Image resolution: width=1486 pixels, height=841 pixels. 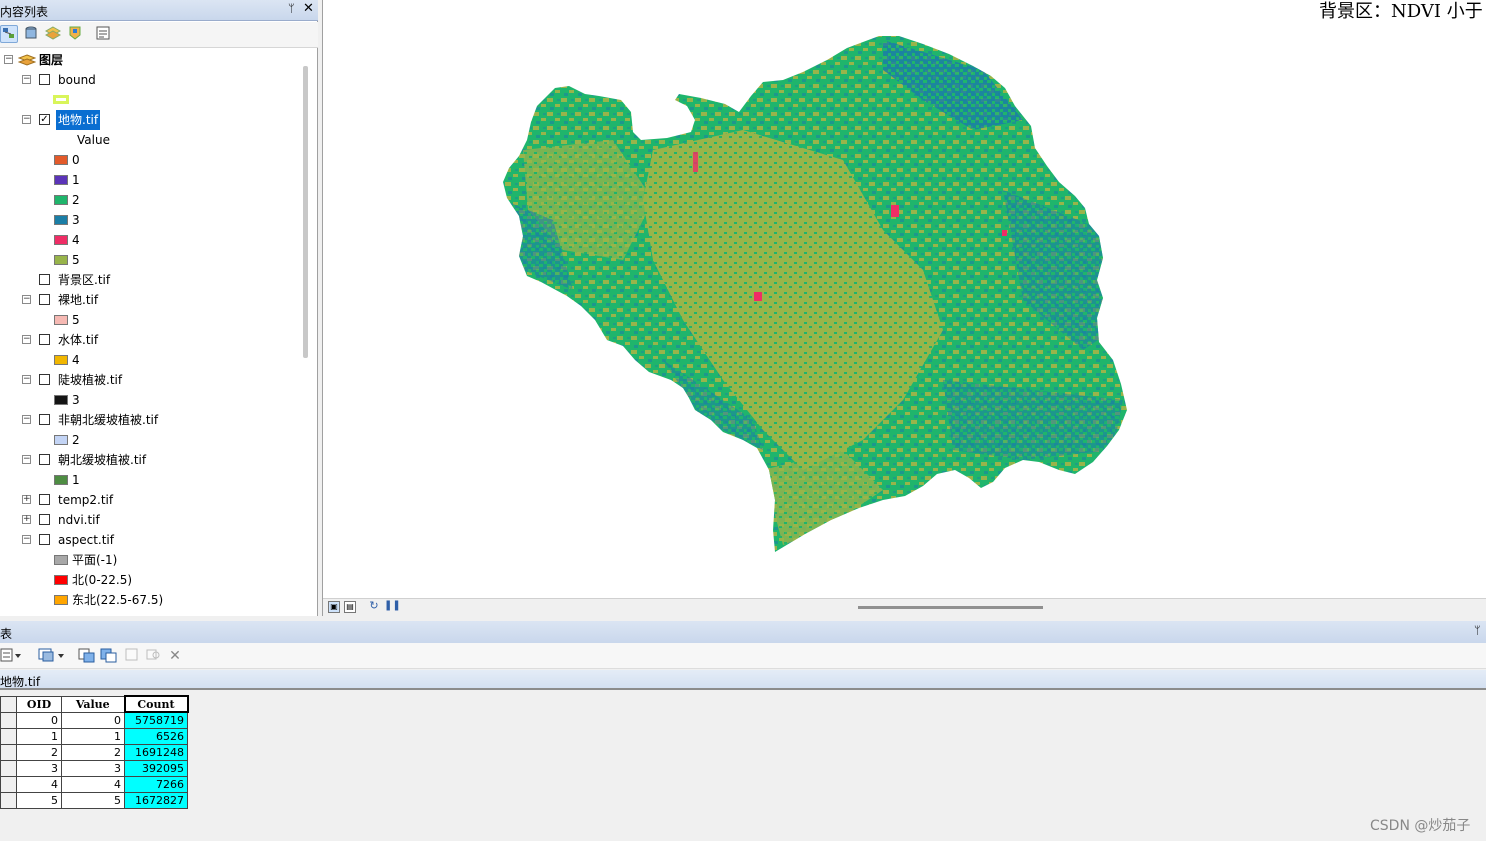 I want to click on pause-drawing-icon: ❚❚, so click(x=392, y=607).